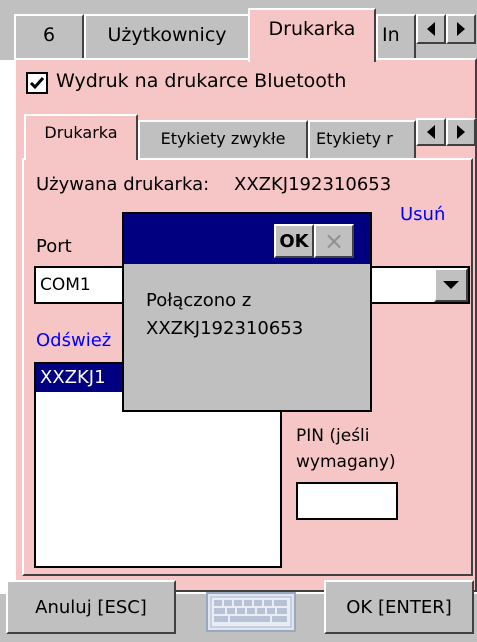  I want to click on dialog-close-button: ×, so click(334, 241).